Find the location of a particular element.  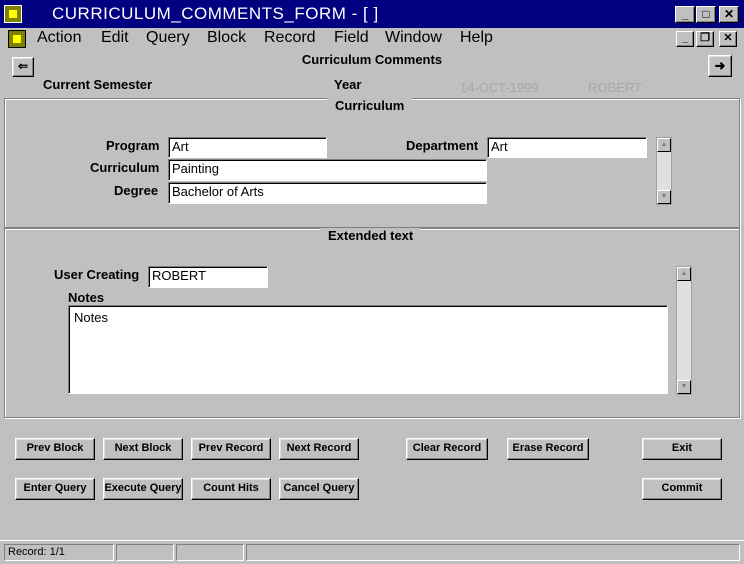

commit-button: Commit is located at coordinates (682, 489).